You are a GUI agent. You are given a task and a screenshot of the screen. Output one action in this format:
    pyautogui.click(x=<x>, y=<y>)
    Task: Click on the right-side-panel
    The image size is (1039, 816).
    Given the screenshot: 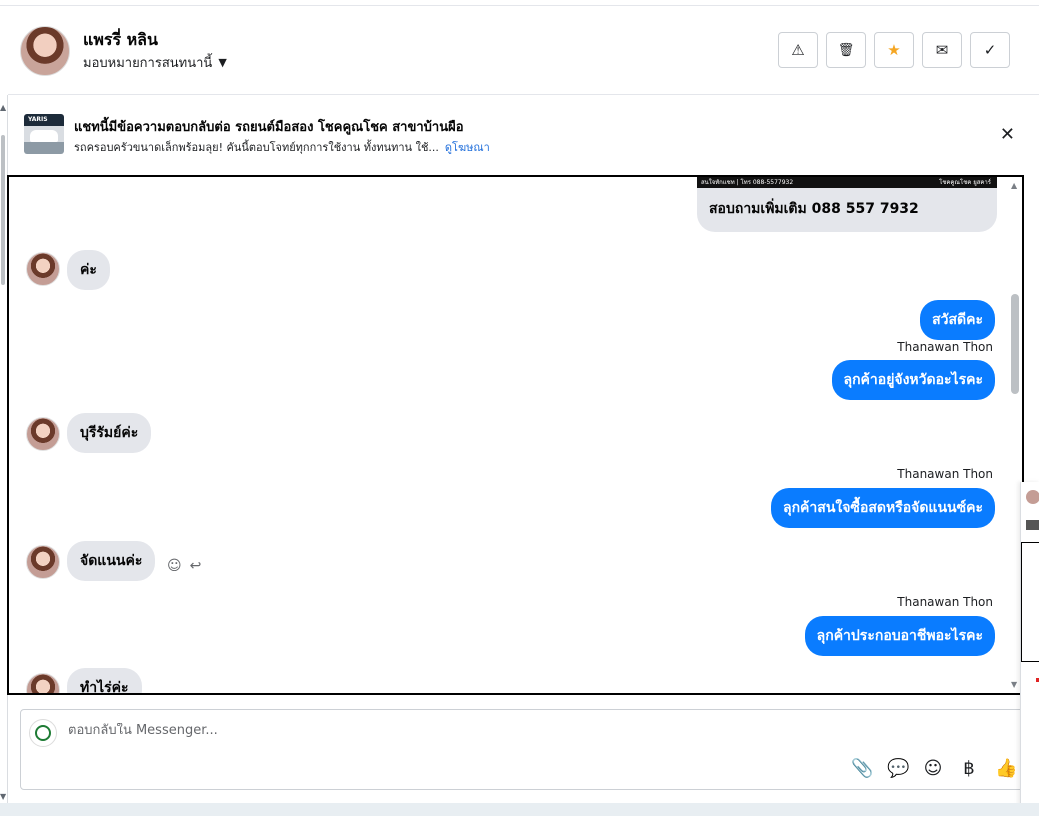 What is the action you would take?
    pyautogui.click(x=1029, y=649)
    